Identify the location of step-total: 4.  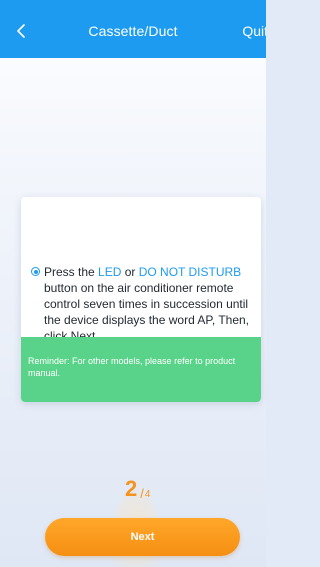
(147, 494).